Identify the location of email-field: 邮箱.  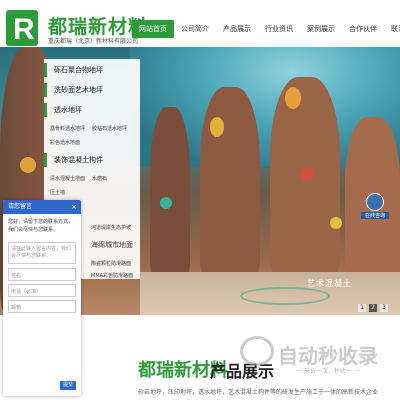
(42, 306).